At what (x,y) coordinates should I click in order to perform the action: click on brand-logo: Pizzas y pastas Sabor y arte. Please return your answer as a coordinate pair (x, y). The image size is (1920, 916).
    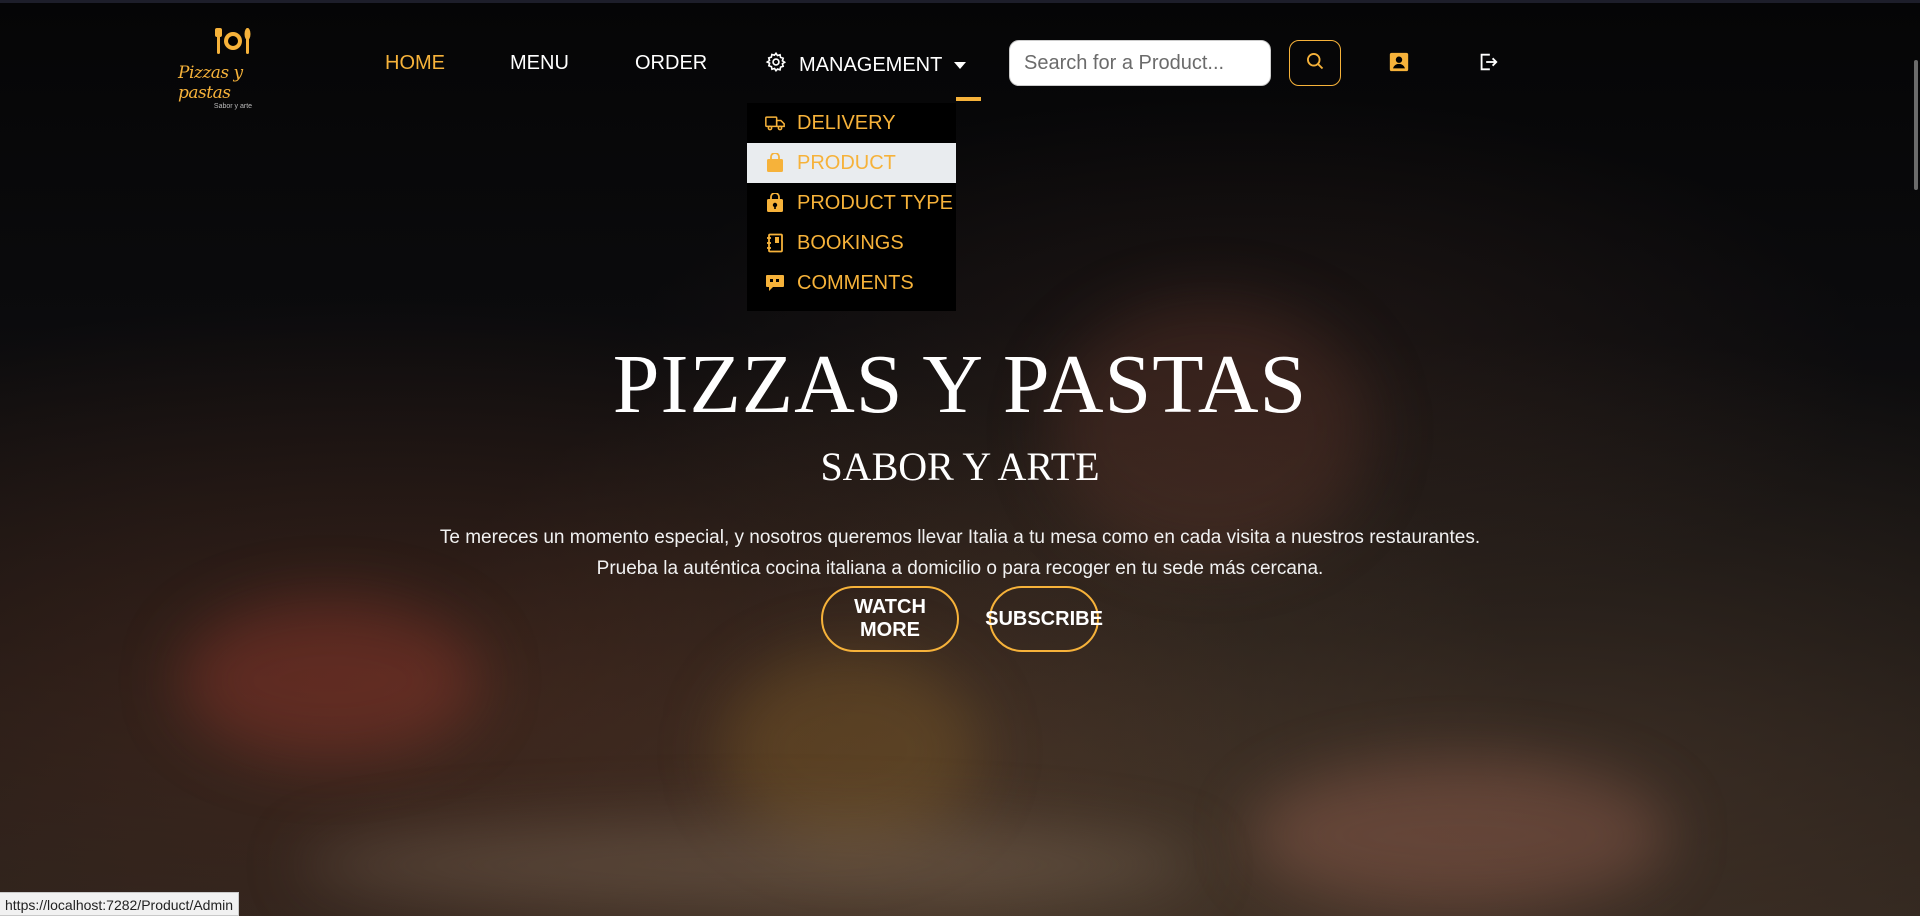
    Looking at the image, I should click on (233, 68).